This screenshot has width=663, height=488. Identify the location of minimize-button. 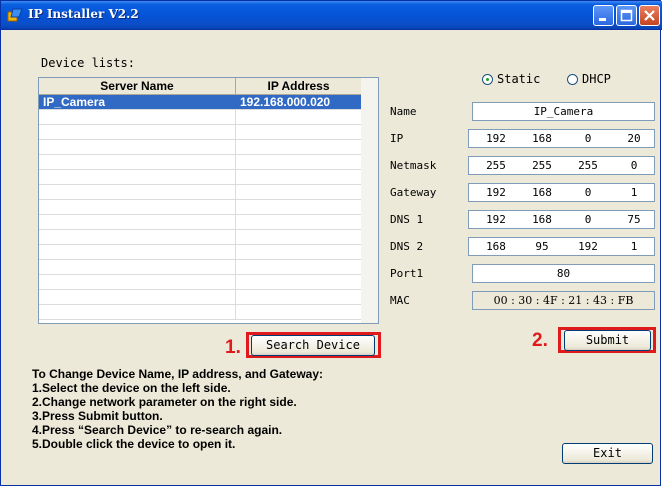
(603, 15).